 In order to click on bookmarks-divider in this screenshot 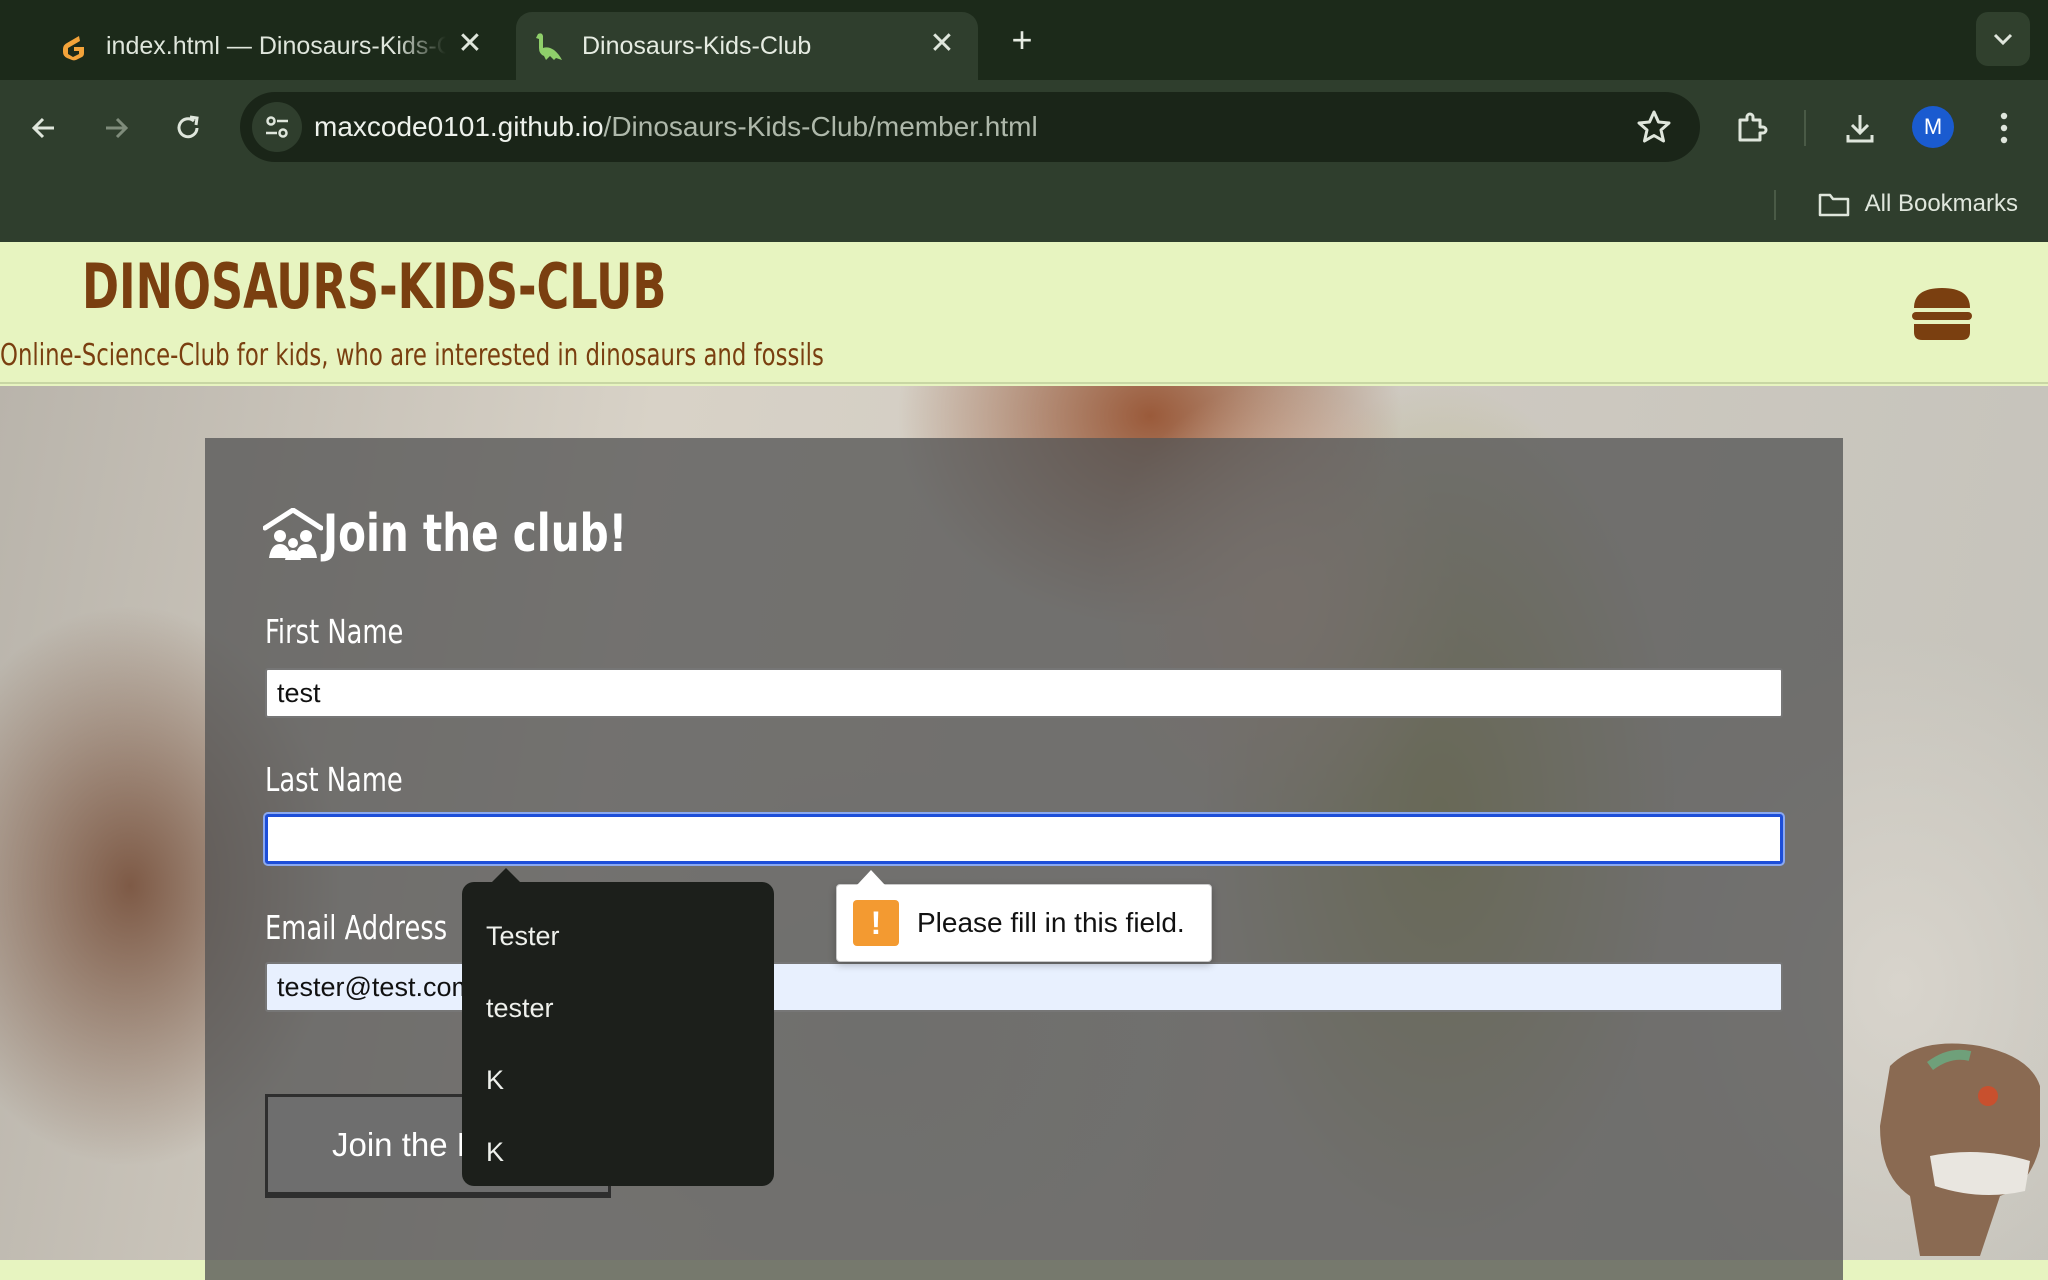, I will do `click(1775, 205)`.